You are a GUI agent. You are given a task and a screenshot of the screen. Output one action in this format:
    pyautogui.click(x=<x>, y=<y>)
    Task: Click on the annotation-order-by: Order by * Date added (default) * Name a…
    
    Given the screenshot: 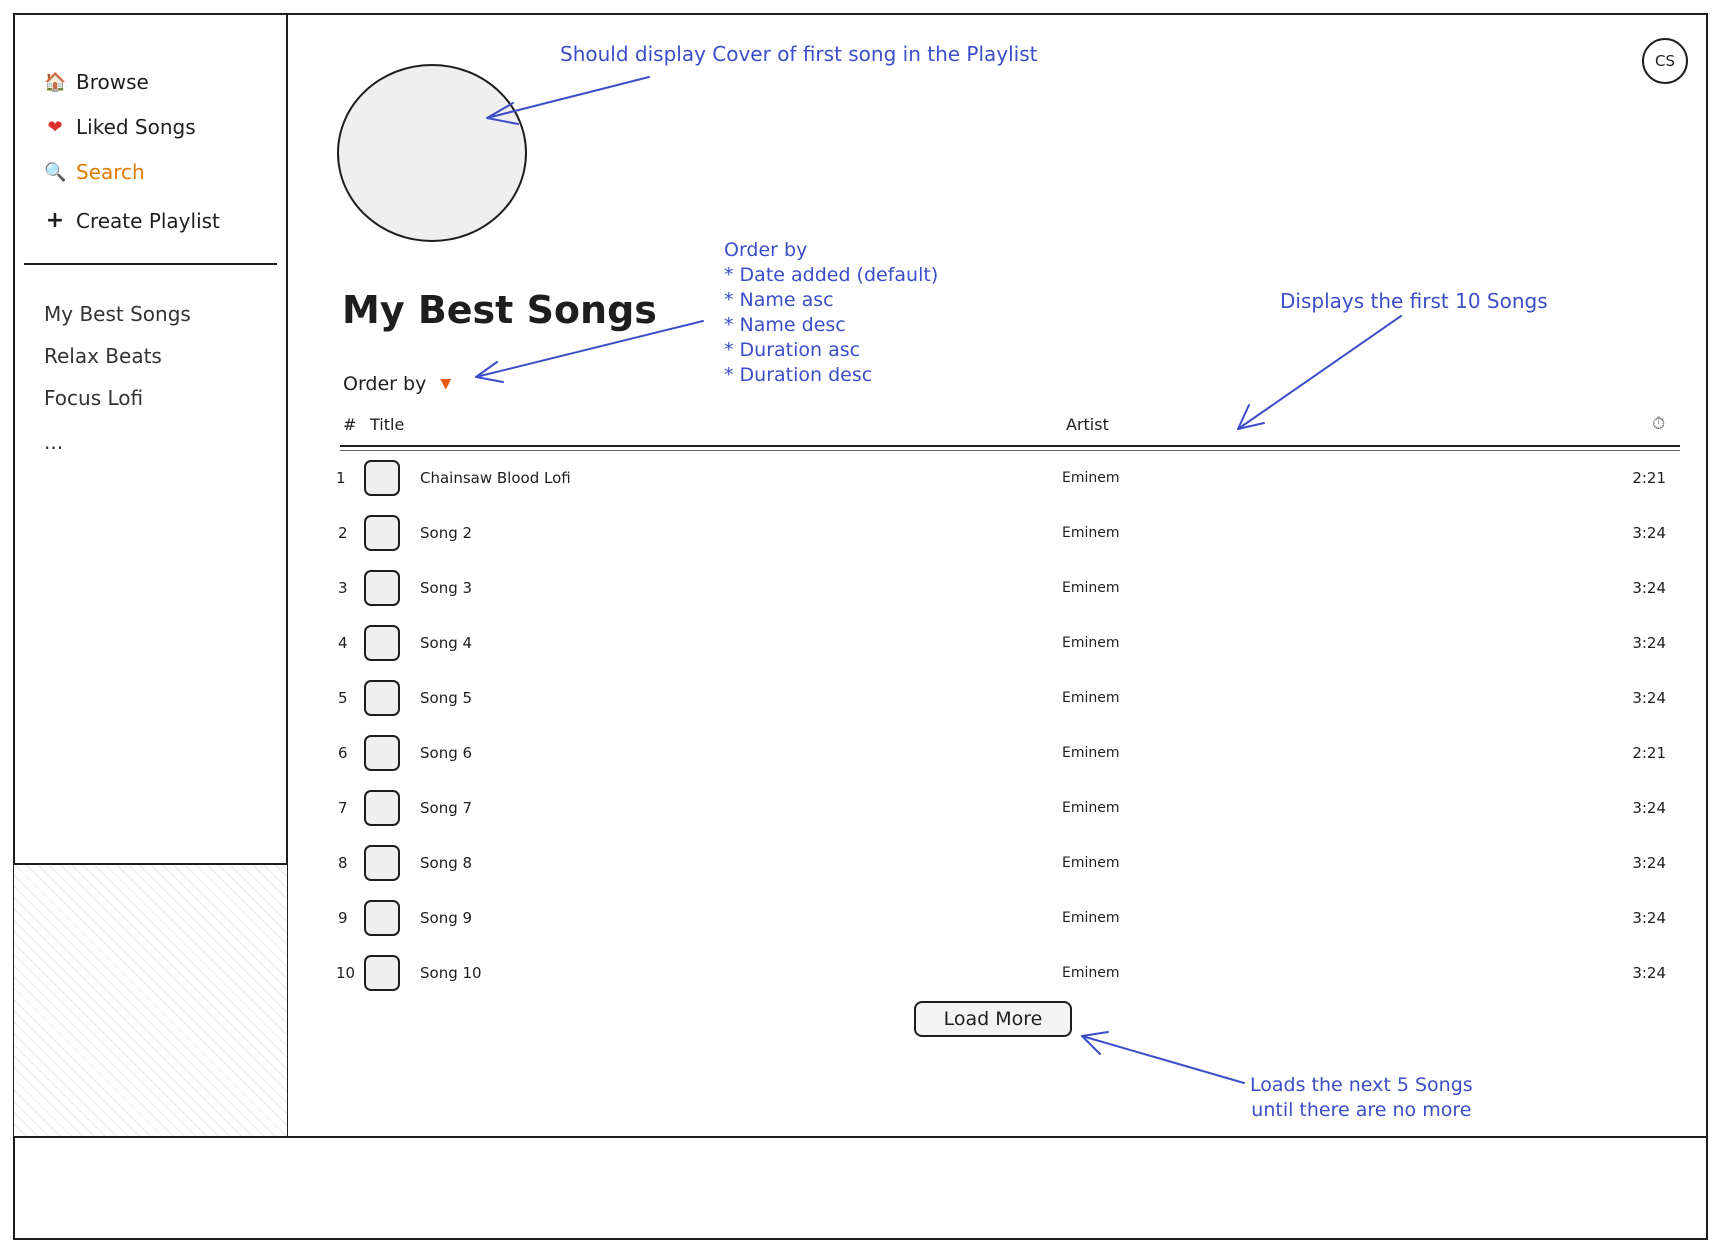 What is the action you would take?
    pyautogui.click(x=831, y=313)
    